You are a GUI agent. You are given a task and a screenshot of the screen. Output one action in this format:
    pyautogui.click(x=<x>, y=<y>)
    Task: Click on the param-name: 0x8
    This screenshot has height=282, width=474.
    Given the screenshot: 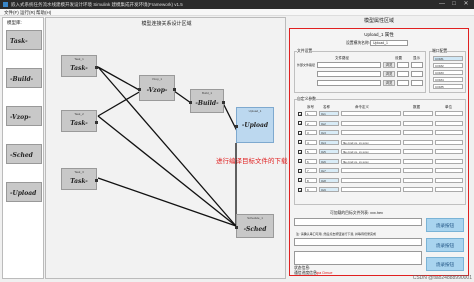 What is the action you would take?
    pyautogui.click(x=329, y=180)
    